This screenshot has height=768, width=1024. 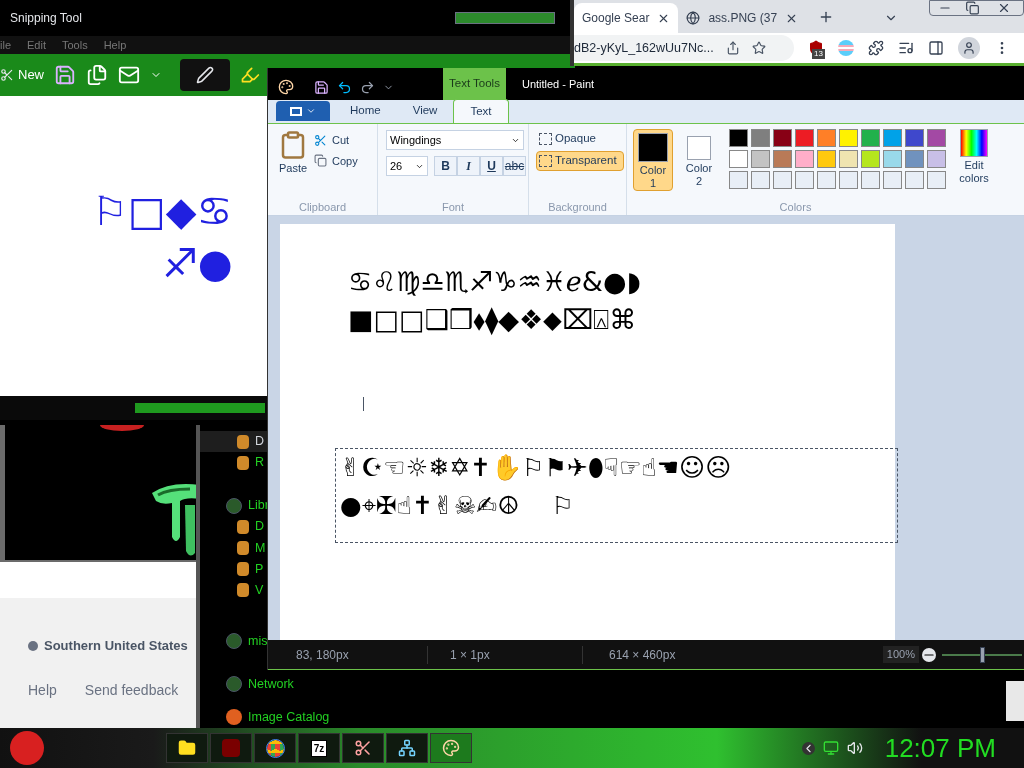 I want to click on footer-link: Send feedback, so click(x=131, y=690).